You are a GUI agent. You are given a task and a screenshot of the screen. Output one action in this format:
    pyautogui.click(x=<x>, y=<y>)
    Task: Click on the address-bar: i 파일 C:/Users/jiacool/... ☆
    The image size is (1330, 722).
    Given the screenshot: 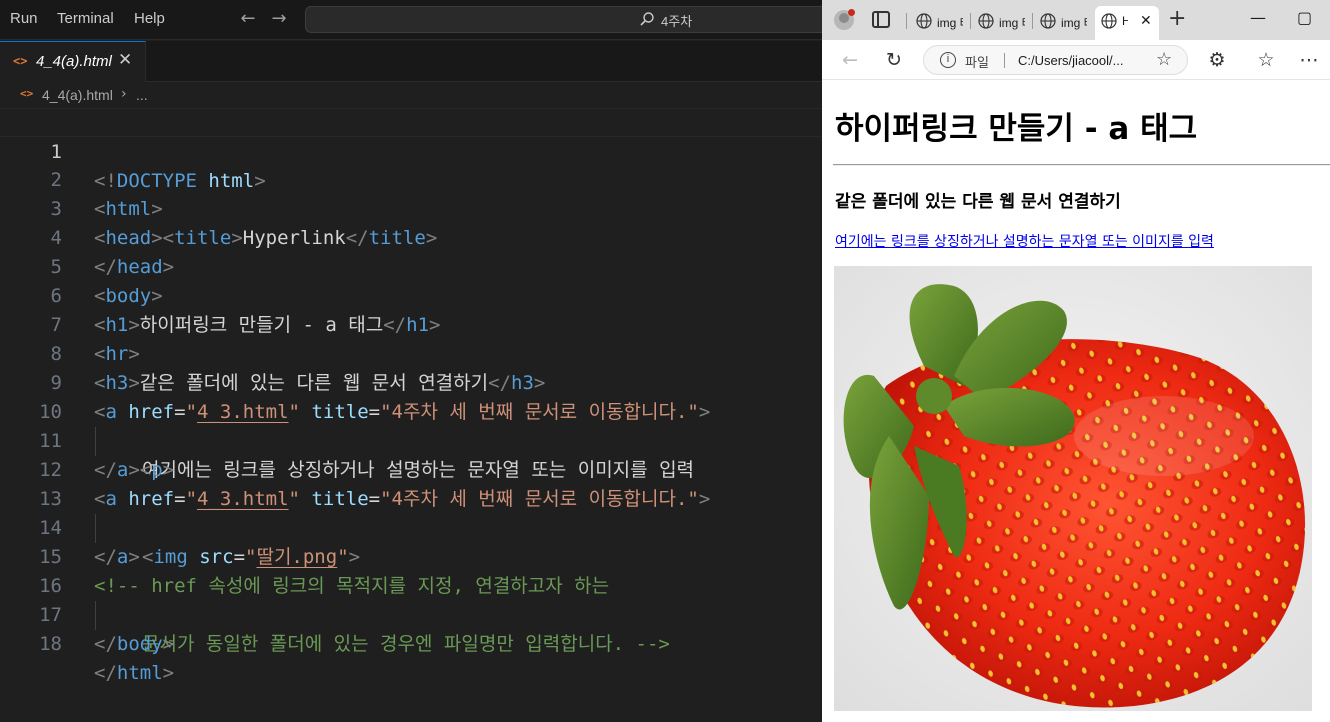 What is the action you would take?
    pyautogui.click(x=1055, y=60)
    